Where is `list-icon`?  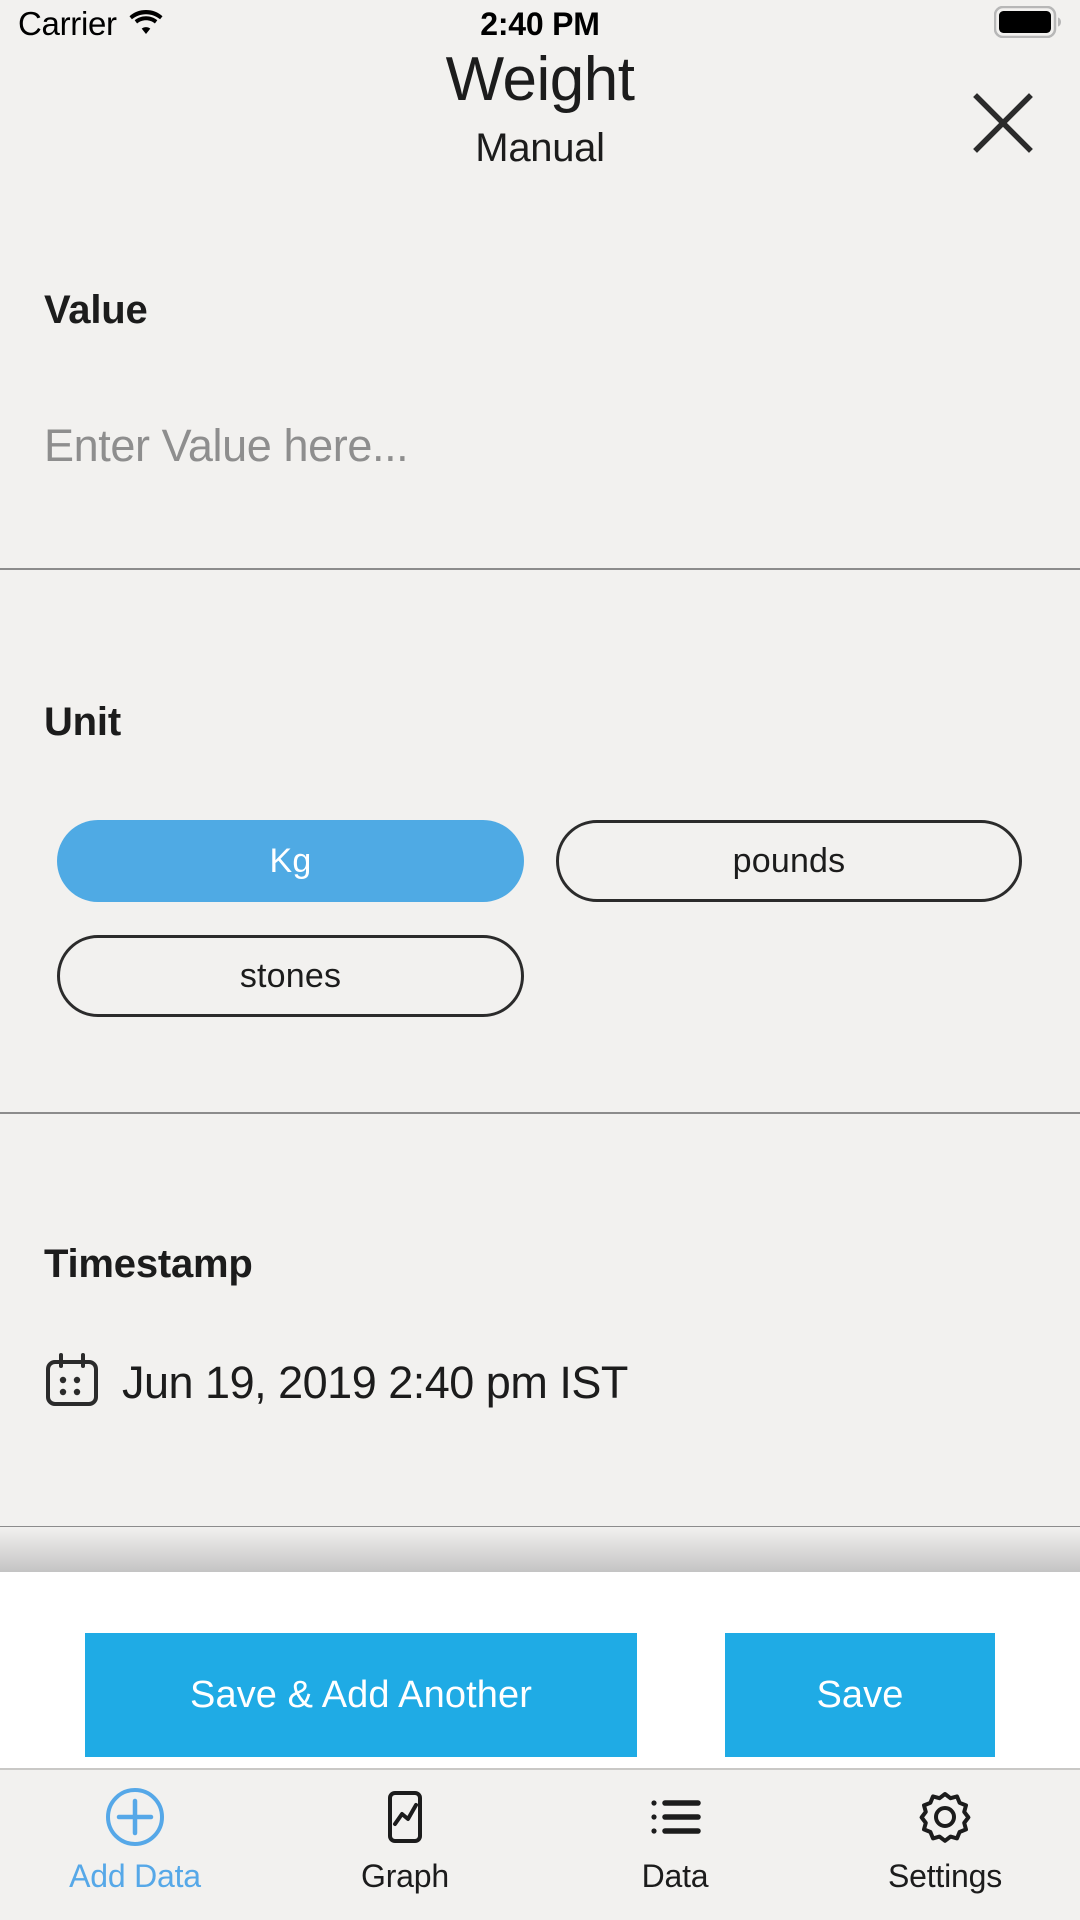 list-icon is located at coordinates (675, 1817).